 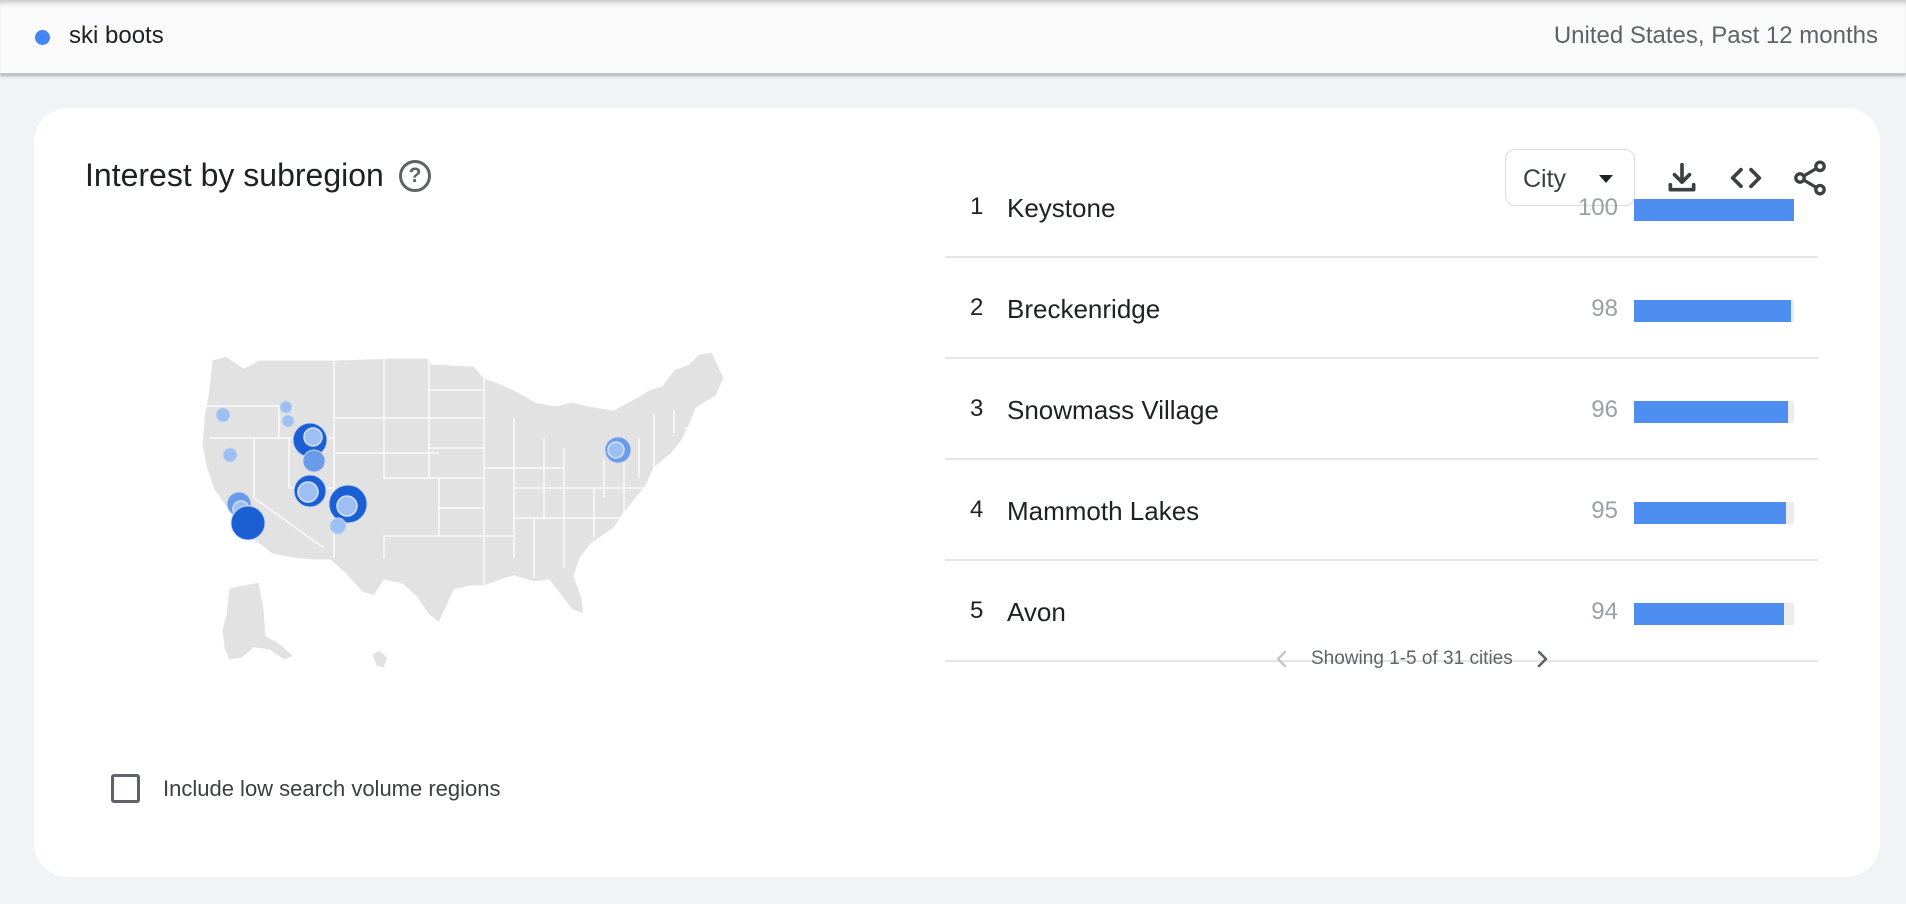 I want to click on ranking-rank: 4, so click(x=977, y=509).